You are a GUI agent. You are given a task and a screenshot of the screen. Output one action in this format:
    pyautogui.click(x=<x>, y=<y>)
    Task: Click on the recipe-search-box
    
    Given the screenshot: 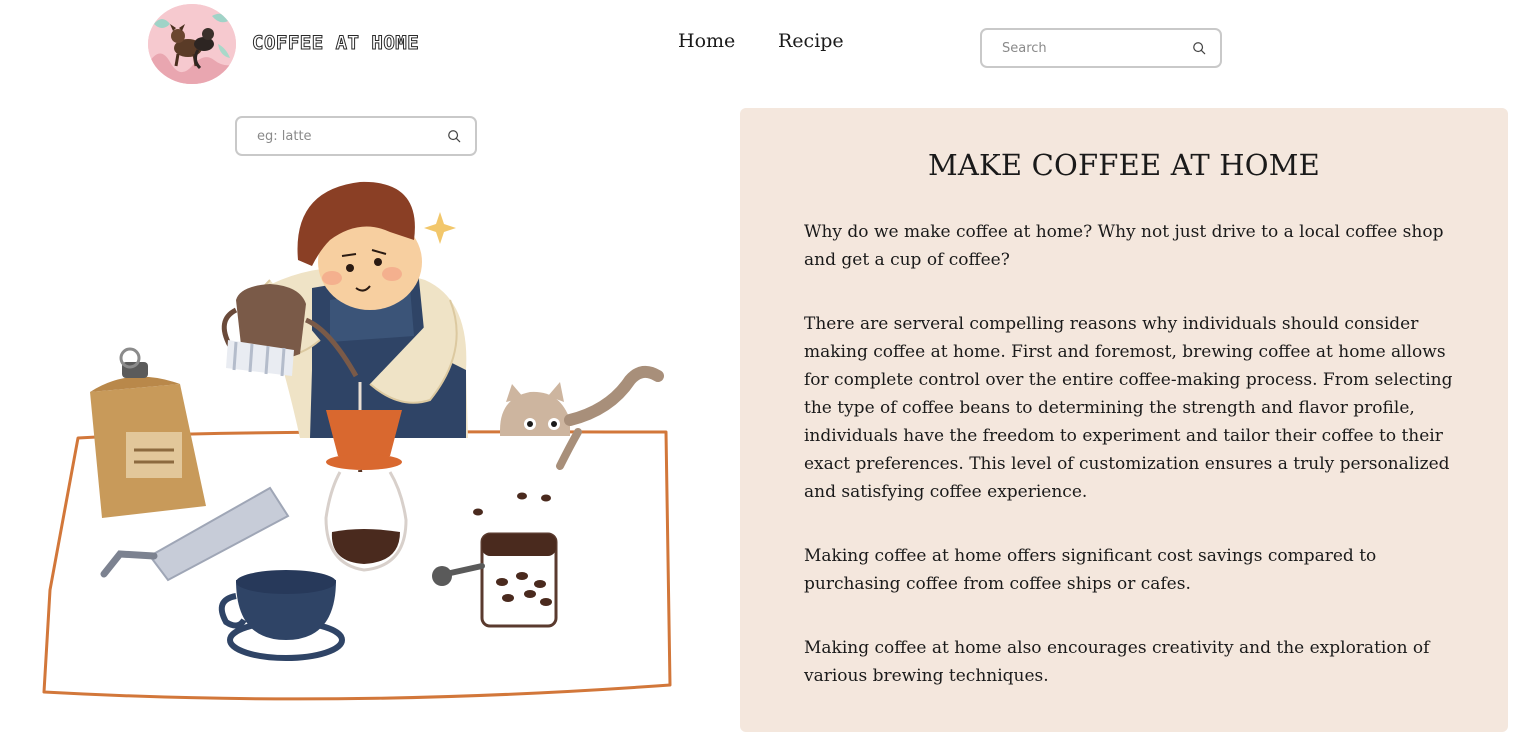 What is the action you would take?
    pyautogui.click(x=356, y=136)
    